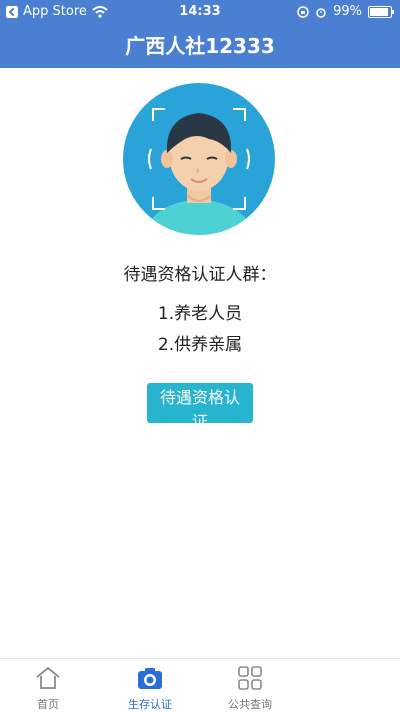 The width and height of the screenshot is (400, 712). Describe the element at coordinates (321, 12) in the screenshot. I see `alarm-icon` at that location.